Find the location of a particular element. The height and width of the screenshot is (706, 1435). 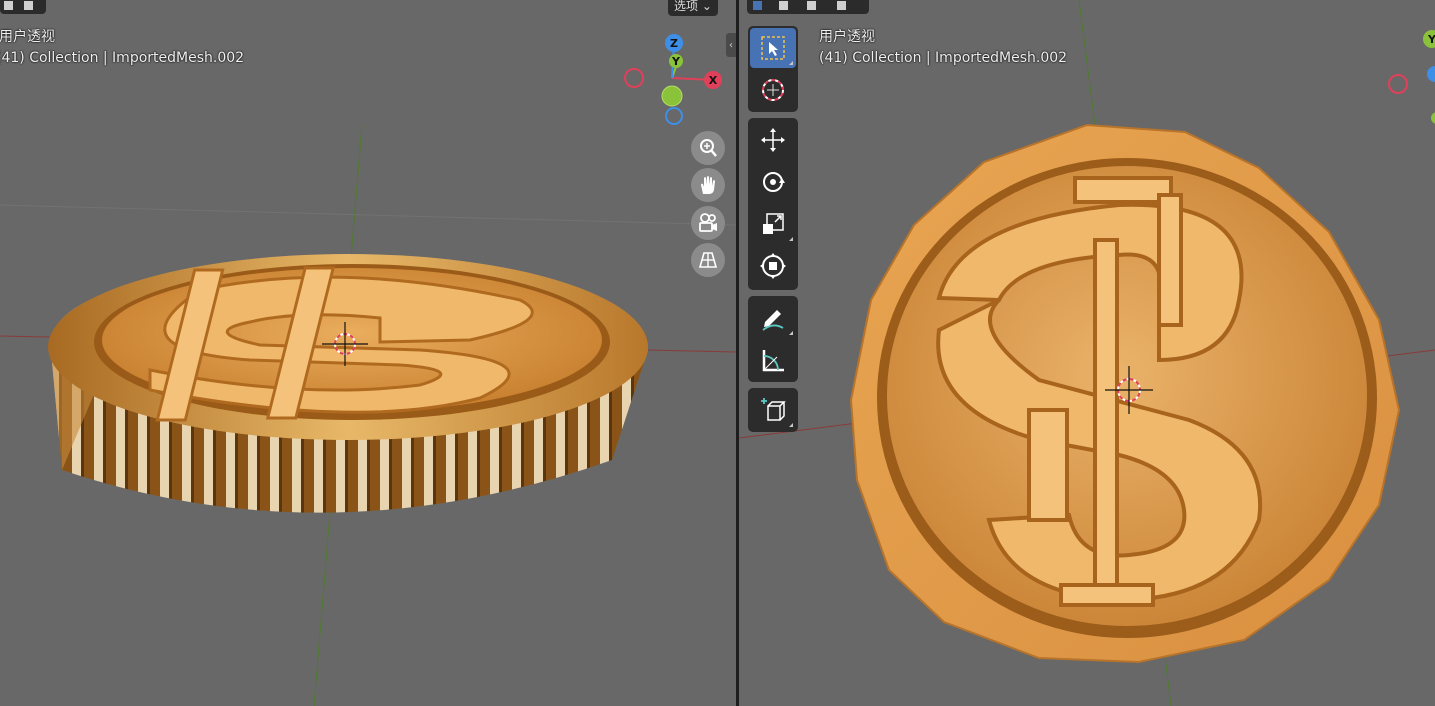

header-mode-buttons is located at coordinates (23, 7).